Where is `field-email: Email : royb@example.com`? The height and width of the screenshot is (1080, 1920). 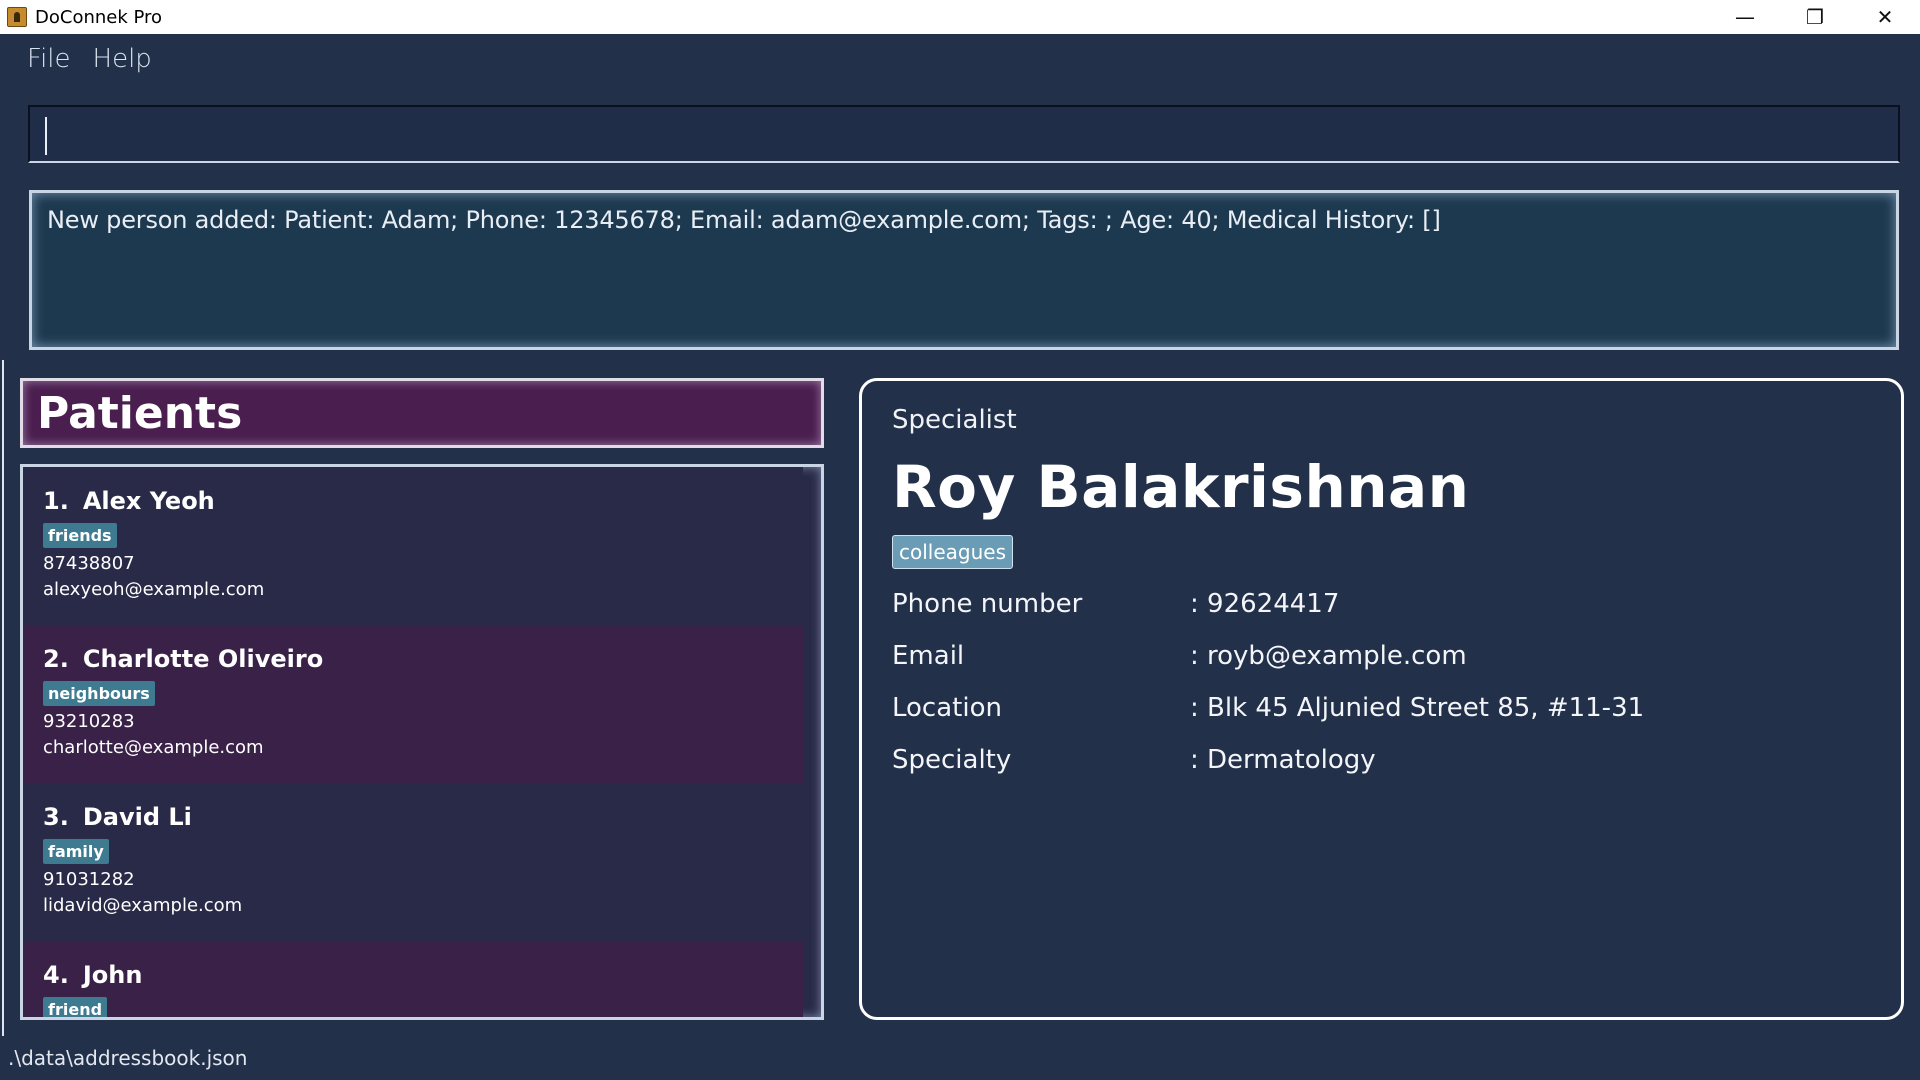
field-email: Email : royb@example.com is located at coordinates (1381, 656).